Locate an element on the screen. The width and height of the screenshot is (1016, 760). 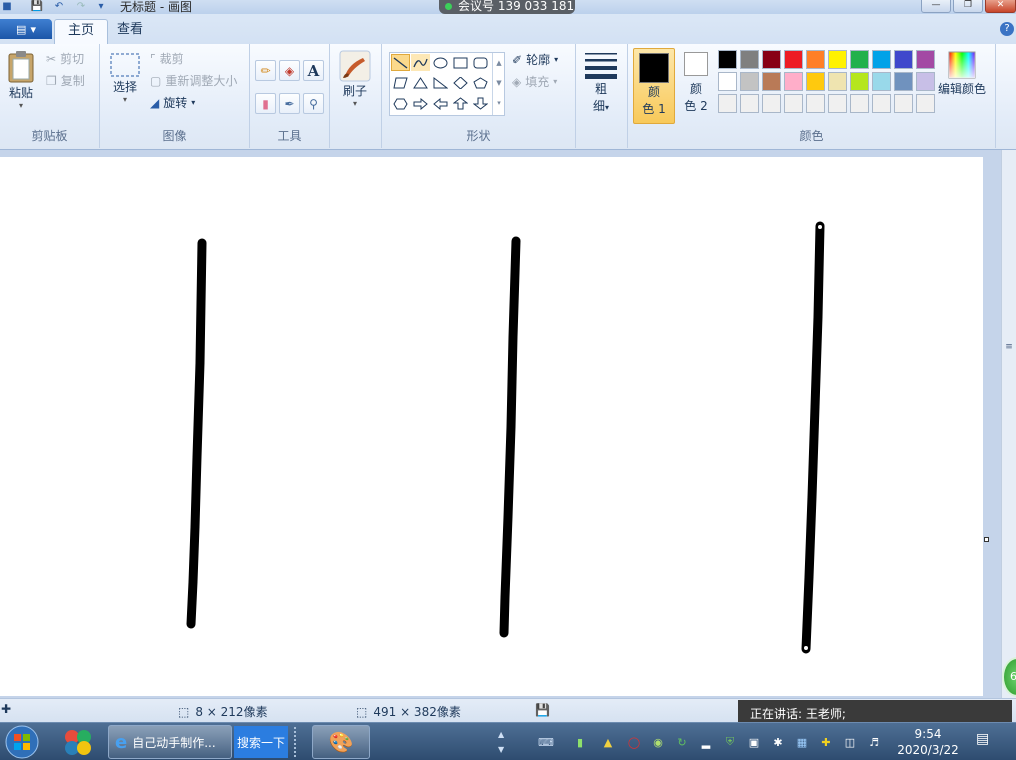
canvas-resize-handle is located at coordinates (986, 539).